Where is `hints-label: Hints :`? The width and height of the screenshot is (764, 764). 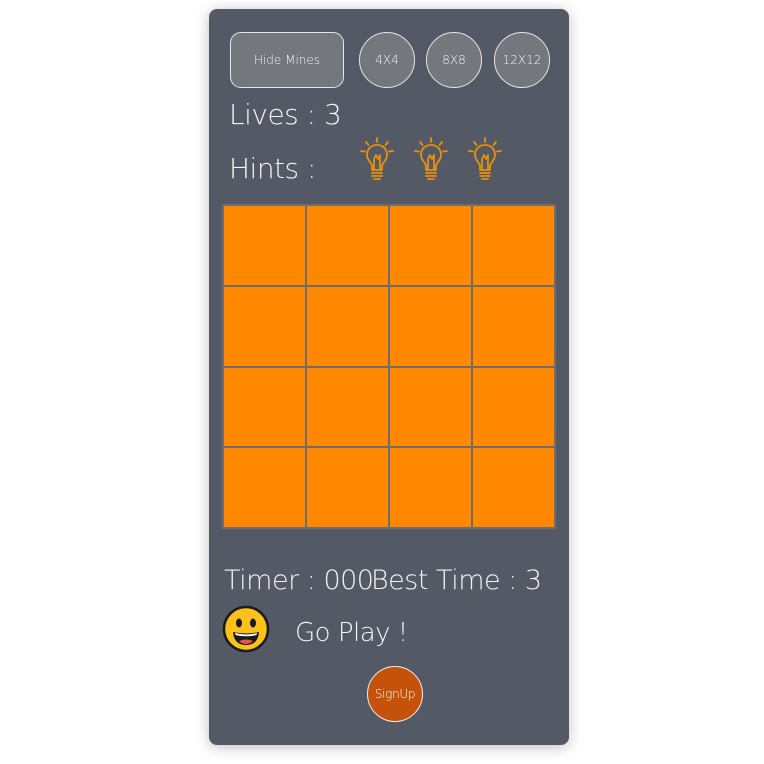 hints-label: Hints : is located at coordinates (272, 168).